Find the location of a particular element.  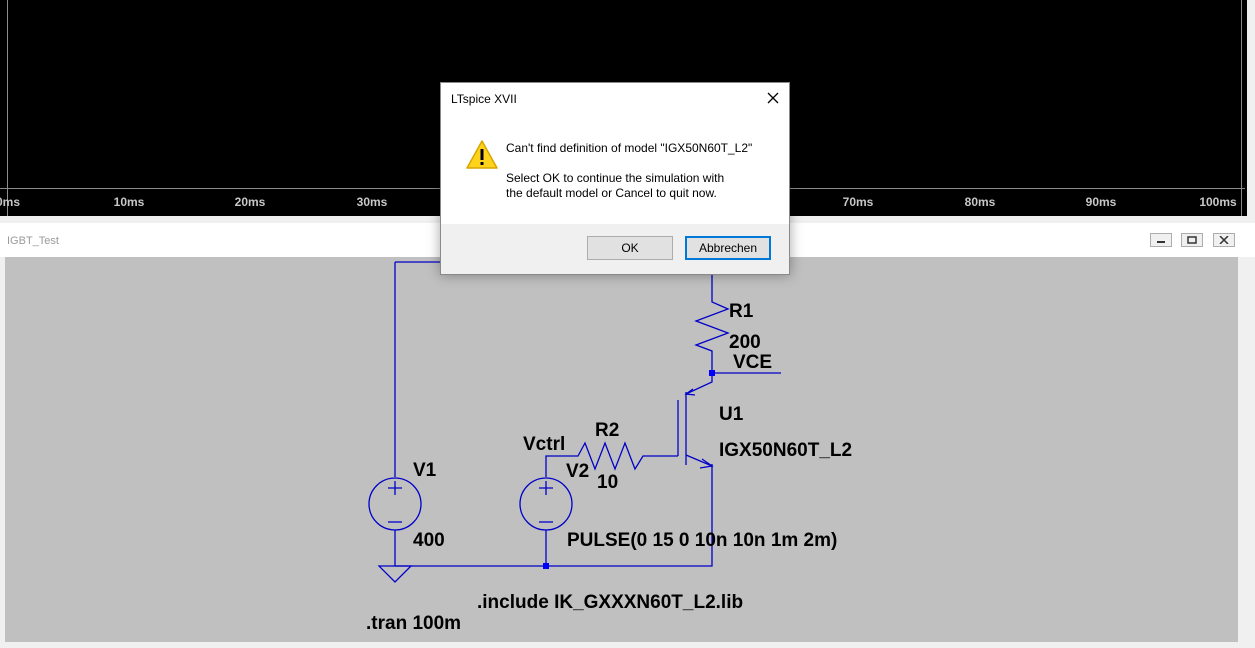

r1-value: 200 is located at coordinates (745, 342).